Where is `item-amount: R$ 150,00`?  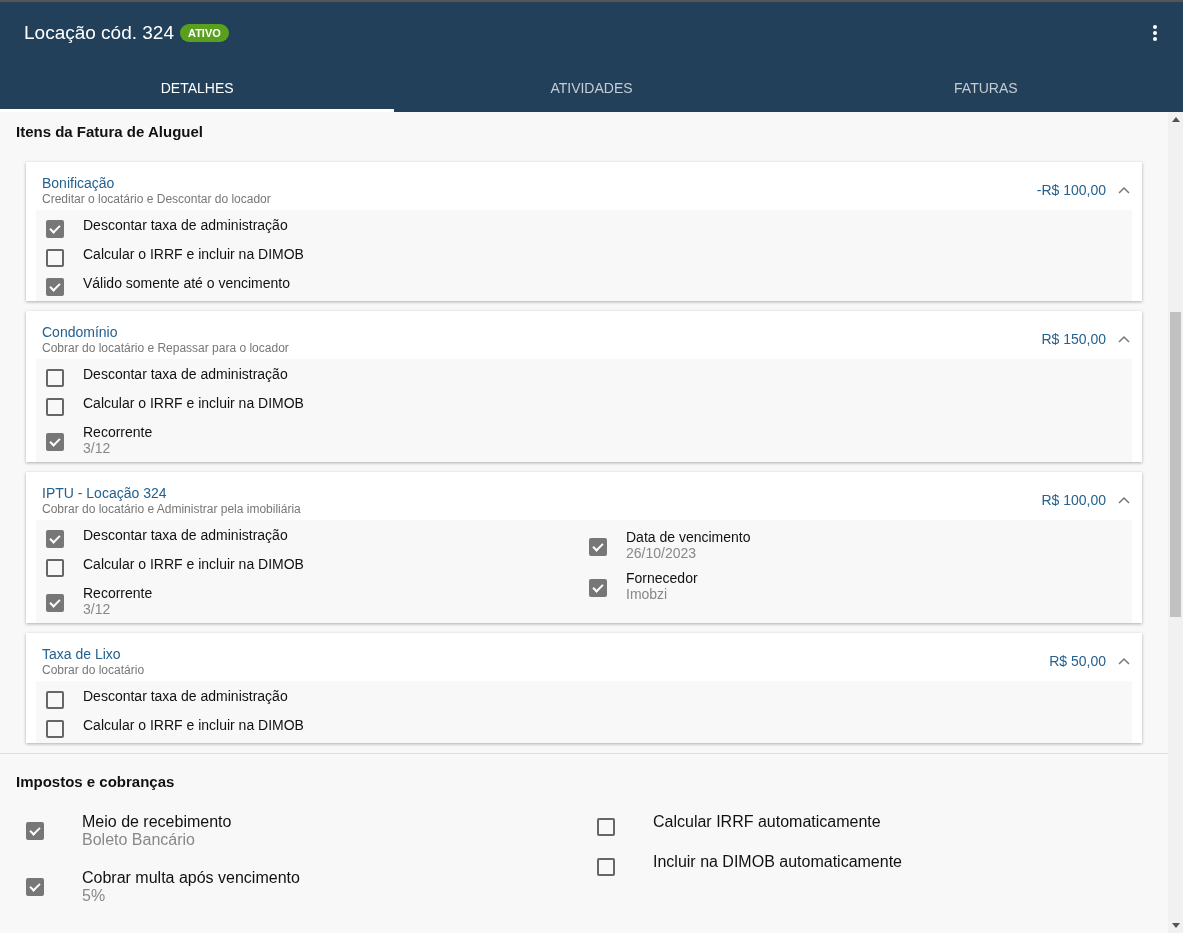
item-amount: R$ 150,00 is located at coordinates (1073, 339).